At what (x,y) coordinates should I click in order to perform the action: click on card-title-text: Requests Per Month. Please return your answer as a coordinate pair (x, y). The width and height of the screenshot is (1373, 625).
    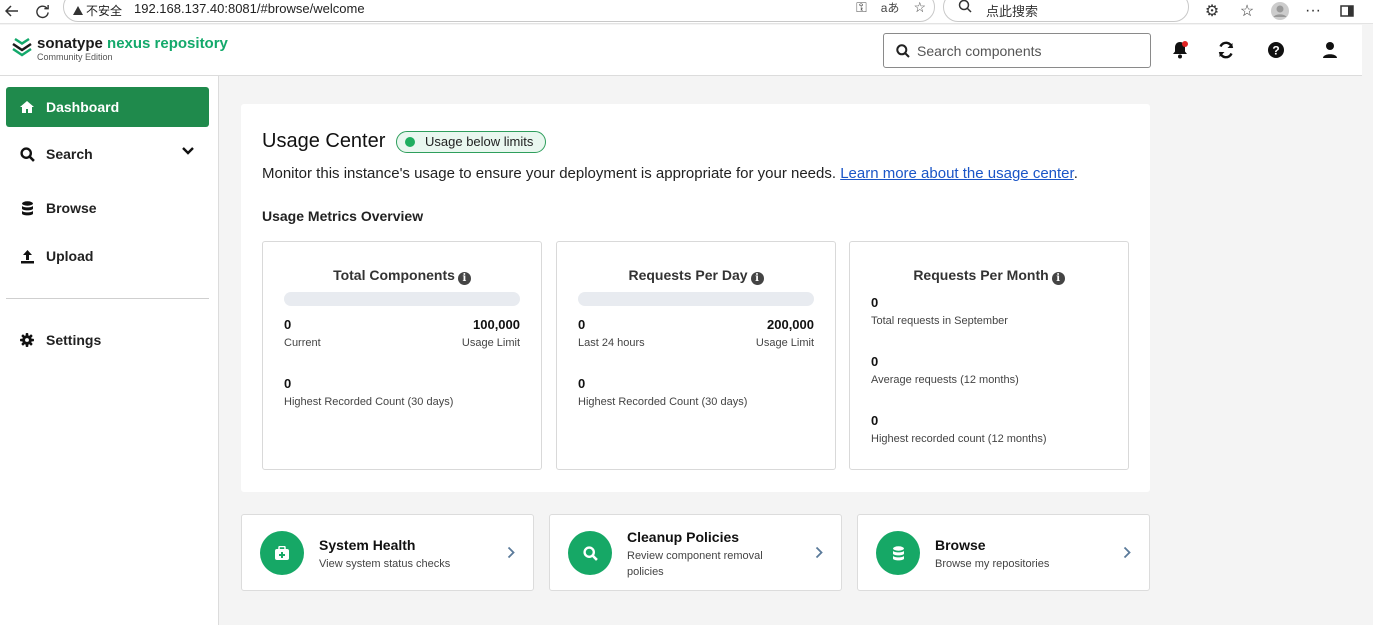
    Looking at the image, I should click on (981, 275).